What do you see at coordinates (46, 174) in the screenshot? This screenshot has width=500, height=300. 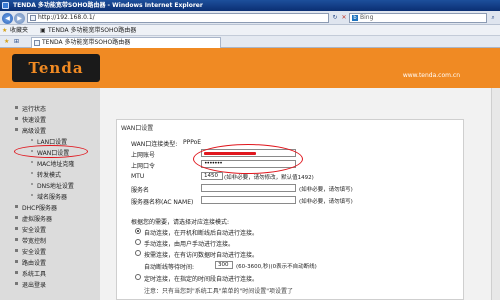 I see `sidebar-item-forward-mode: 转发模式` at bounding box center [46, 174].